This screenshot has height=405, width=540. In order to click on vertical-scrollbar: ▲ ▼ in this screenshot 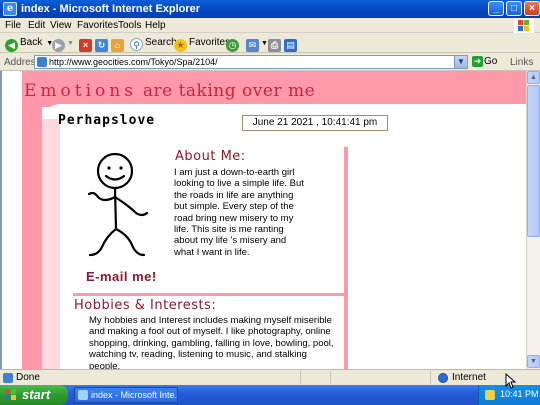, I will do `click(533, 220)`.